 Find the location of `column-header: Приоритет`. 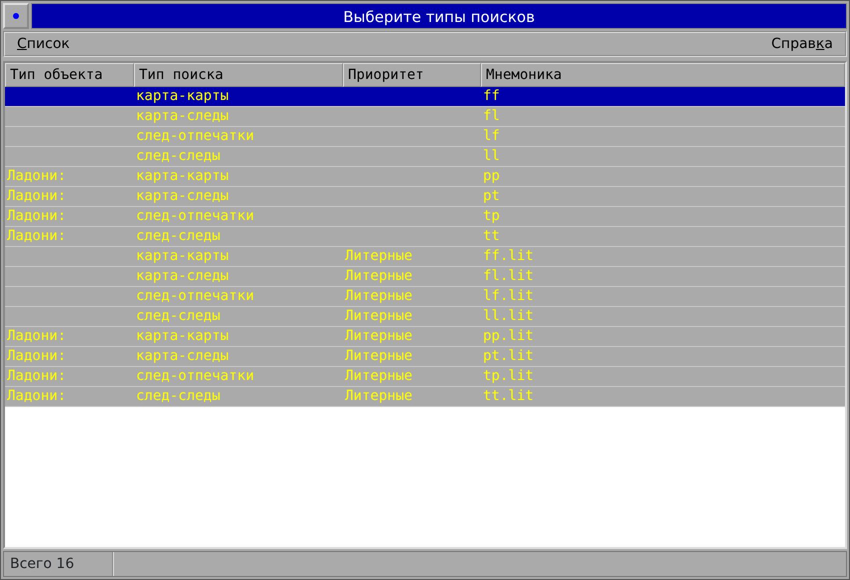

column-header: Приоритет is located at coordinates (412, 75).